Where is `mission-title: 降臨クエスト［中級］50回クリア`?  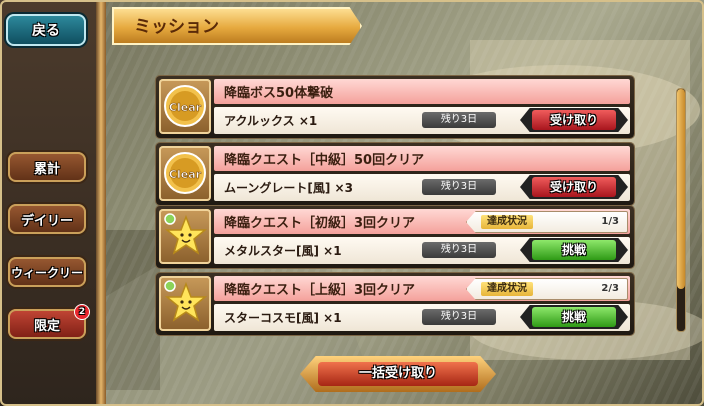 mission-title: 降臨クエスト［中級］50回クリア is located at coordinates (324, 160).